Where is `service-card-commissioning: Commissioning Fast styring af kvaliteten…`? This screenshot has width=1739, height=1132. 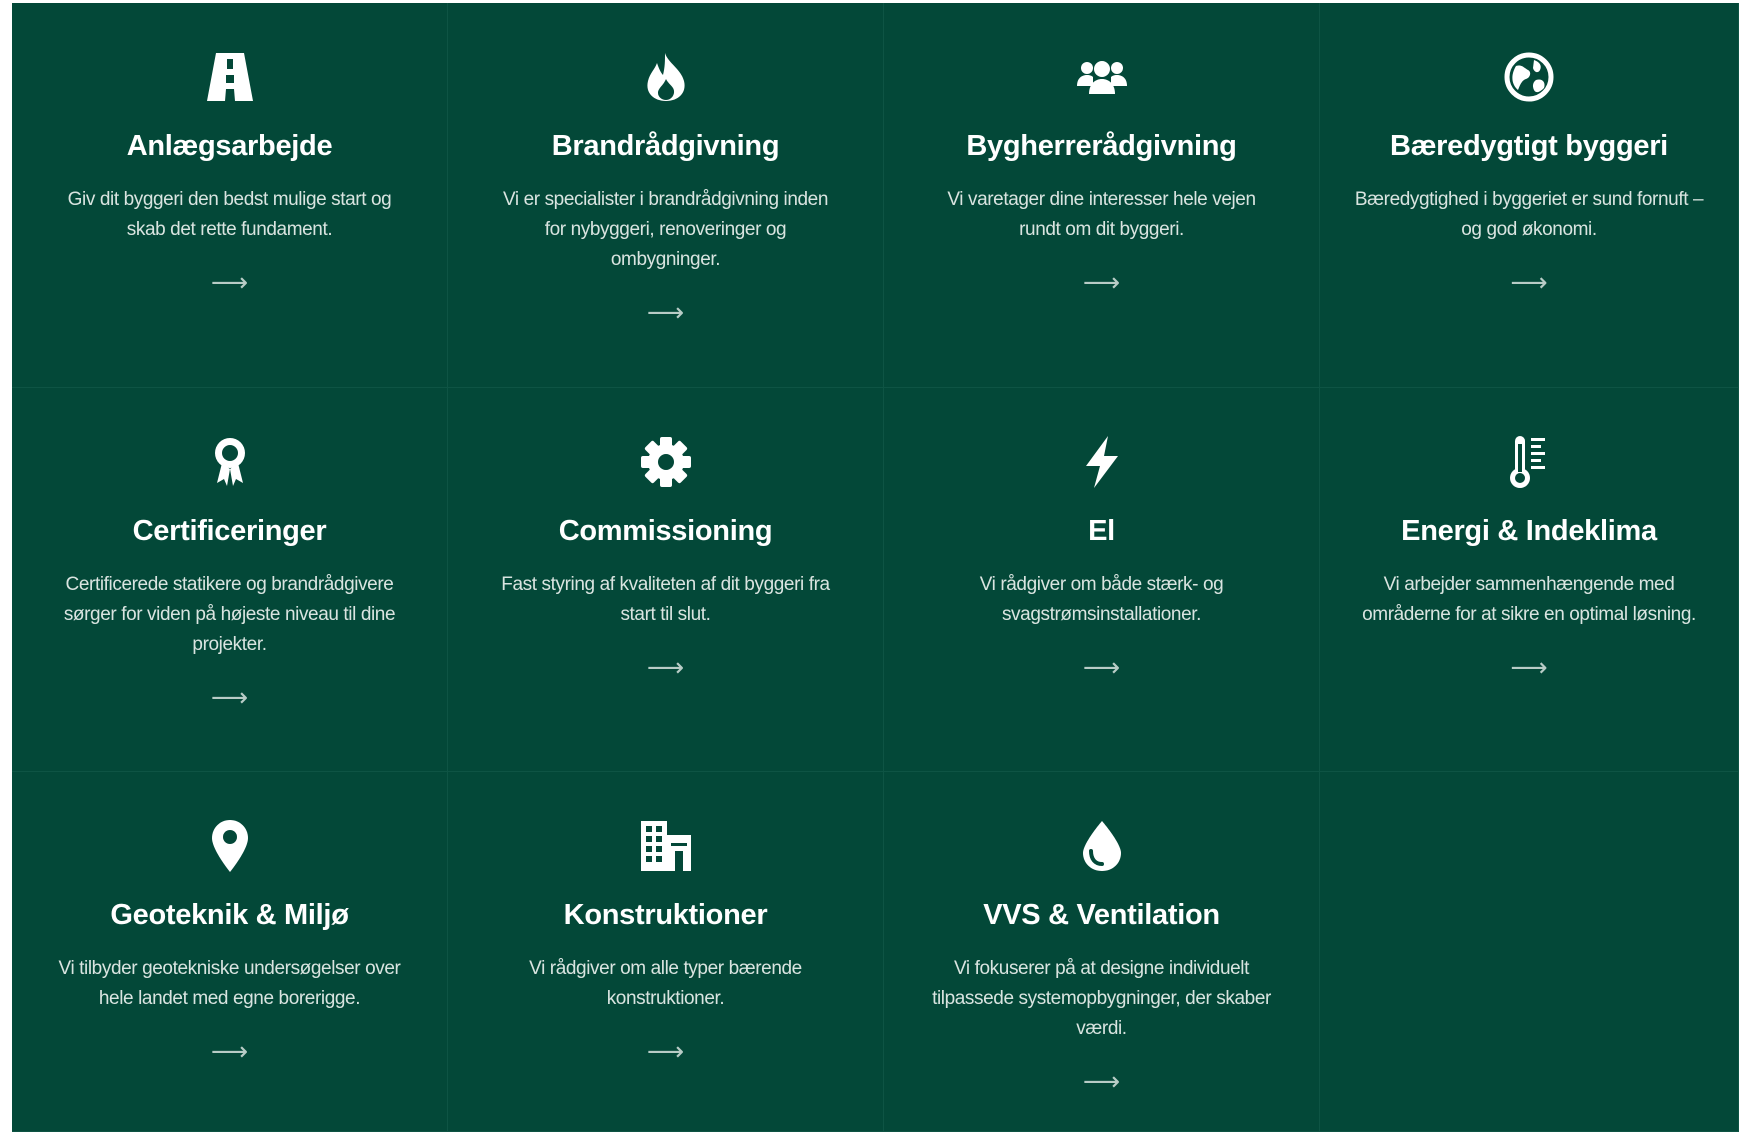 service-card-commissioning: Commissioning Fast styring af kvaliteten… is located at coordinates (666, 580).